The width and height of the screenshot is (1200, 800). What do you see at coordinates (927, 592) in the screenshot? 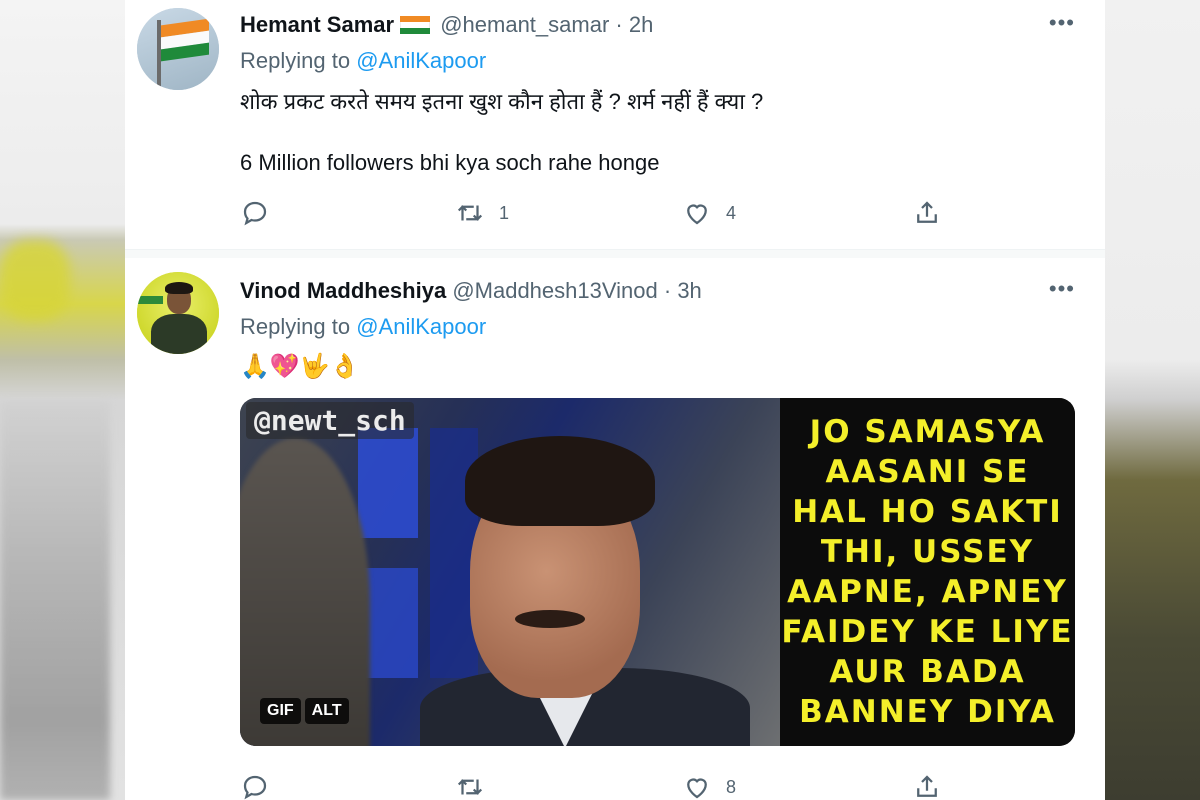
I see `caption-line: AAPNE, APNEY` at bounding box center [927, 592].